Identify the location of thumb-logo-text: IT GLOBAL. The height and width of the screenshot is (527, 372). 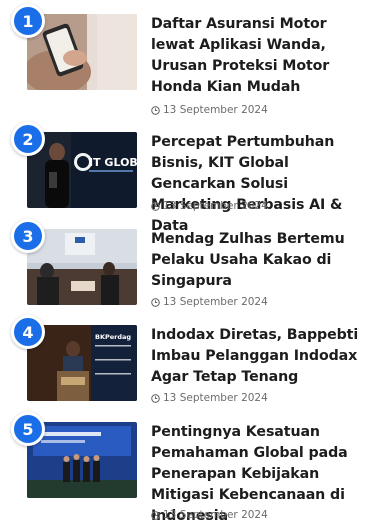
(113, 162).